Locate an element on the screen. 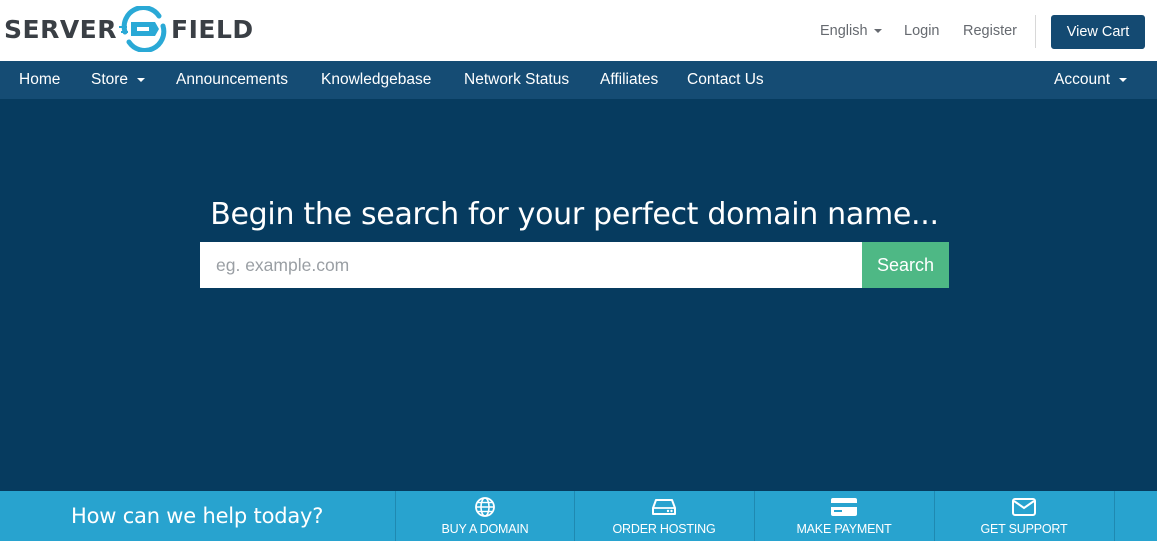 The height and width of the screenshot is (541, 1157). credit-card-icon is located at coordinates (844, 507).